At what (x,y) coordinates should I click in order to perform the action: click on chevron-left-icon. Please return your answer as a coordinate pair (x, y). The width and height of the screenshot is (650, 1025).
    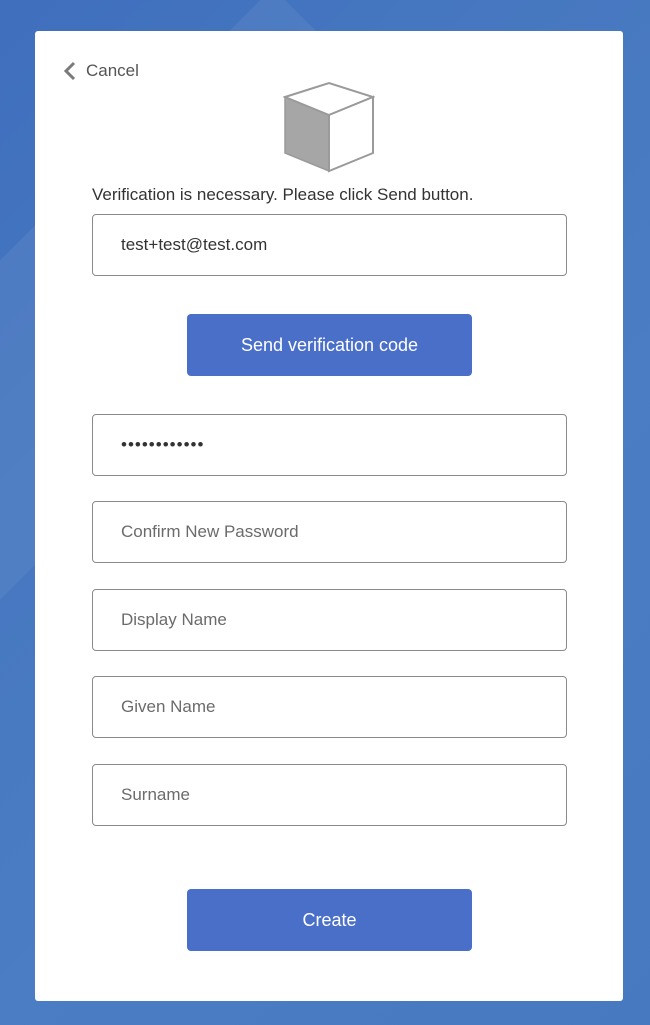
    Looking at the image, I should click on (69, 71).